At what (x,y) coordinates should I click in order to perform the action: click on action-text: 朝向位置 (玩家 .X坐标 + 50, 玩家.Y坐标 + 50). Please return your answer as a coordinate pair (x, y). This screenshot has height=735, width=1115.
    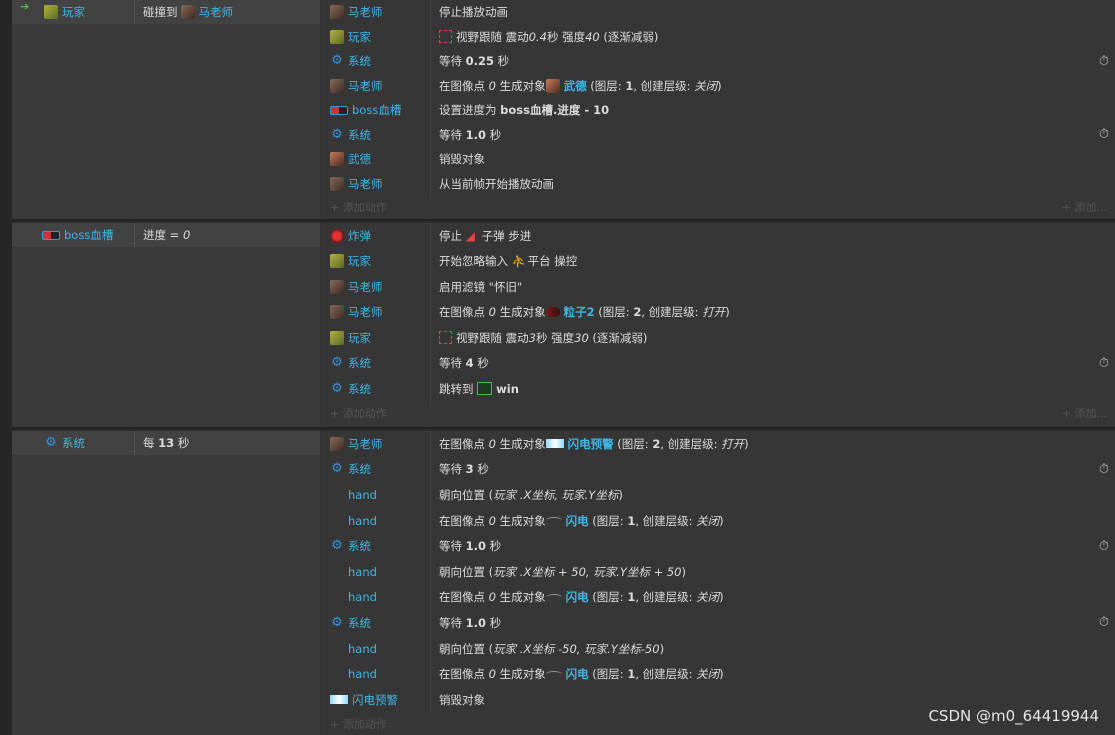
    Looking at the image, I should click on (562, 572).